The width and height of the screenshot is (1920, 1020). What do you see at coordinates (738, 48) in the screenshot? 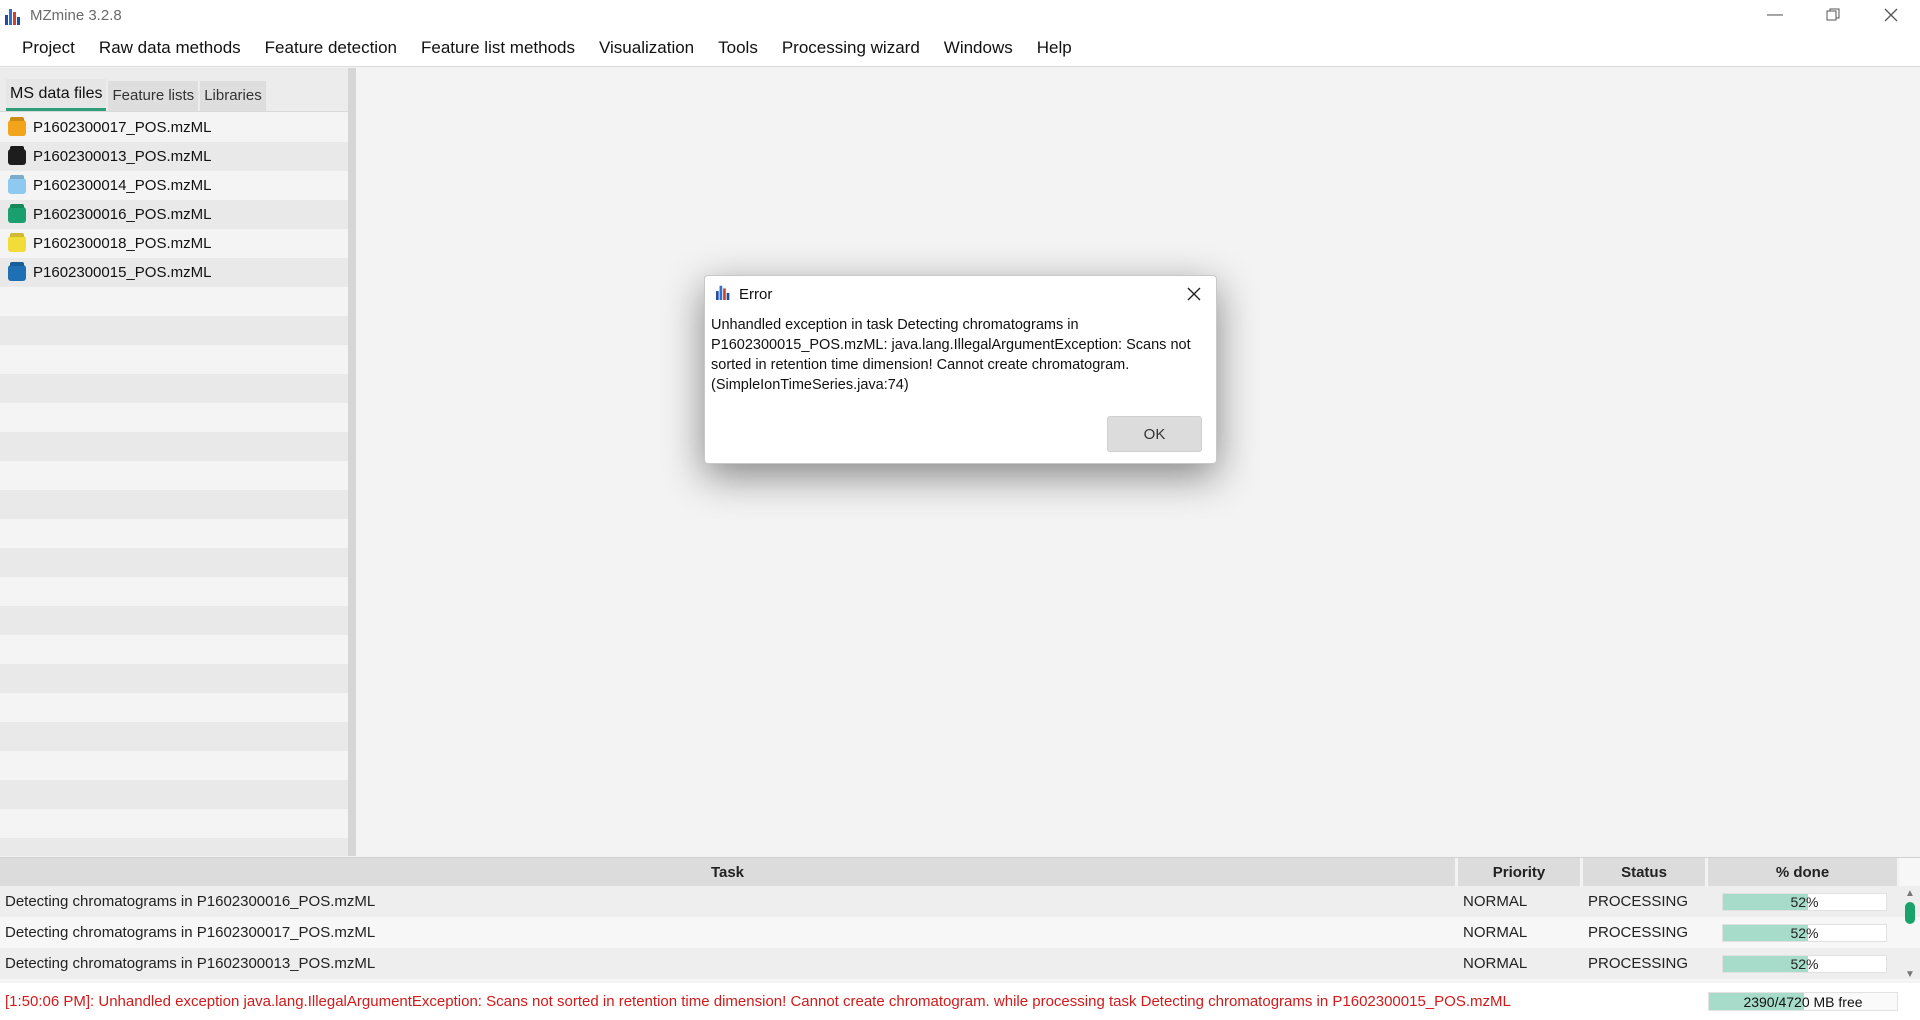
I see `menu-tools: Tools` at bounding box center [738, 48].